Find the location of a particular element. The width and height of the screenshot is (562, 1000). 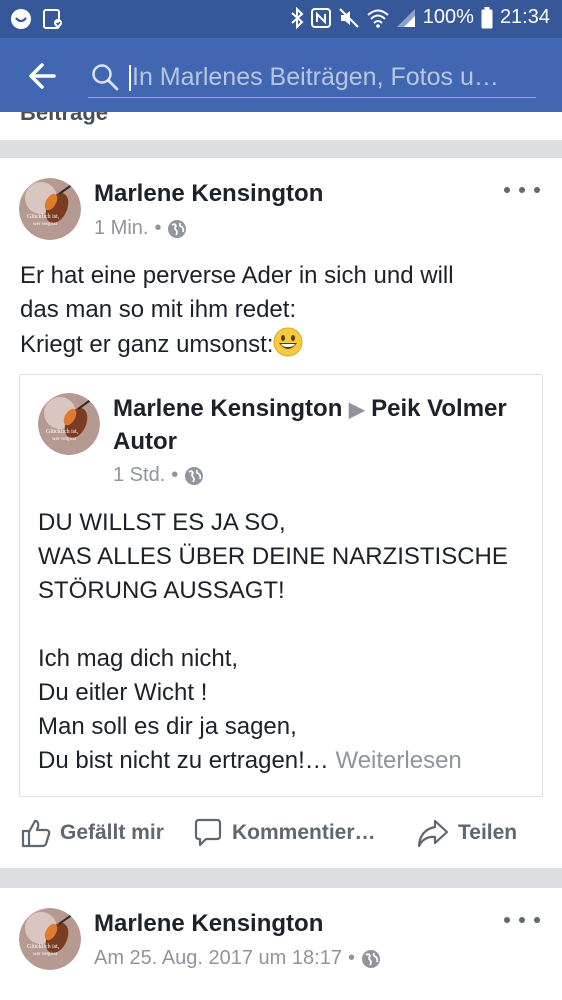

bluetooth-icon is located at coordinates (297, 17).